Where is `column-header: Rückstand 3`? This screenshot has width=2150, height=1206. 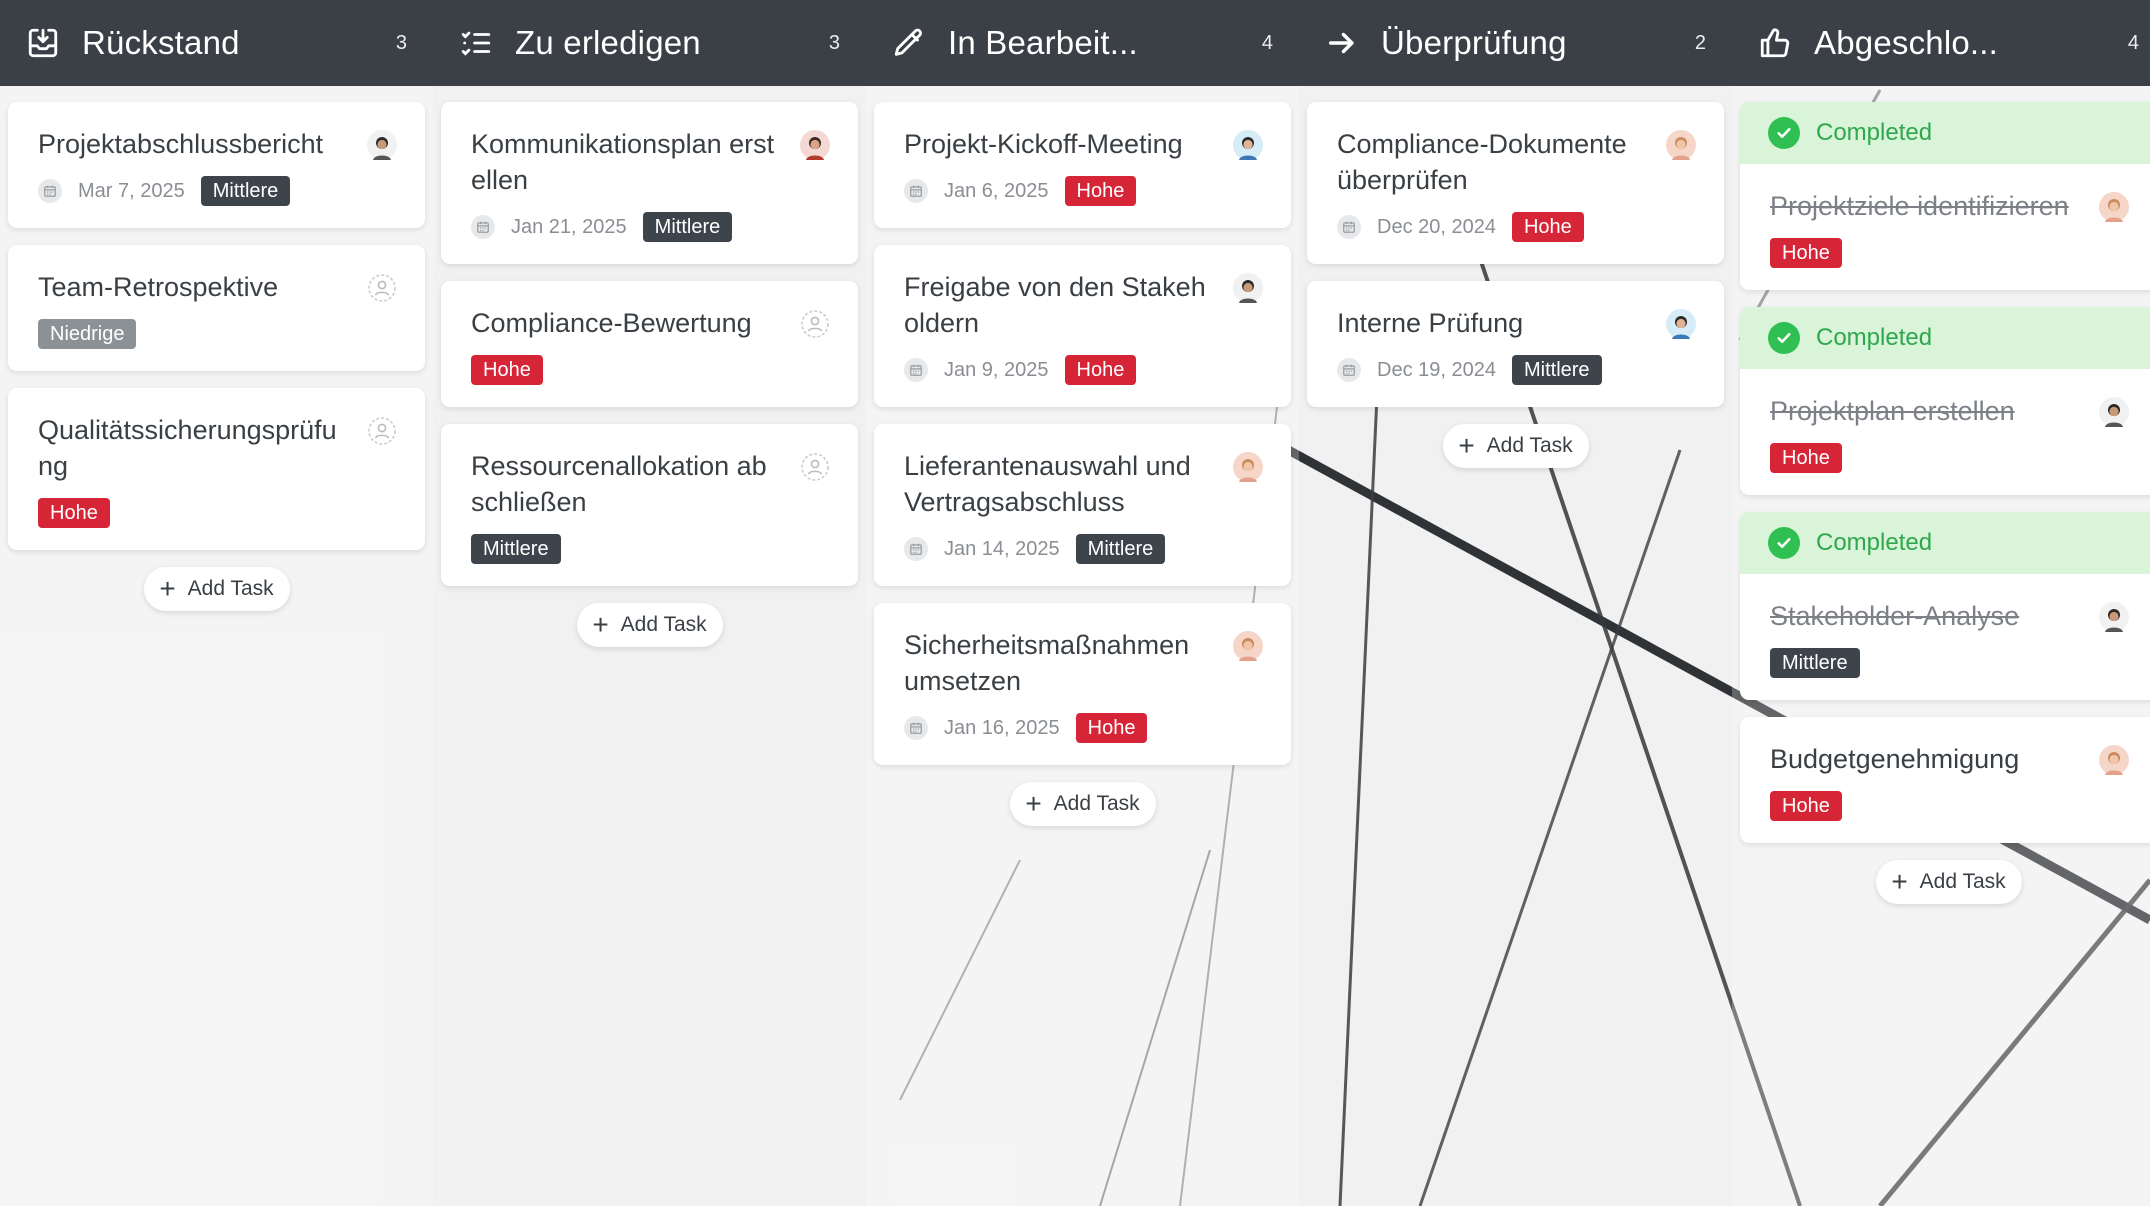 column-header: Rückstand 3 is located at coordinates (216, 43).